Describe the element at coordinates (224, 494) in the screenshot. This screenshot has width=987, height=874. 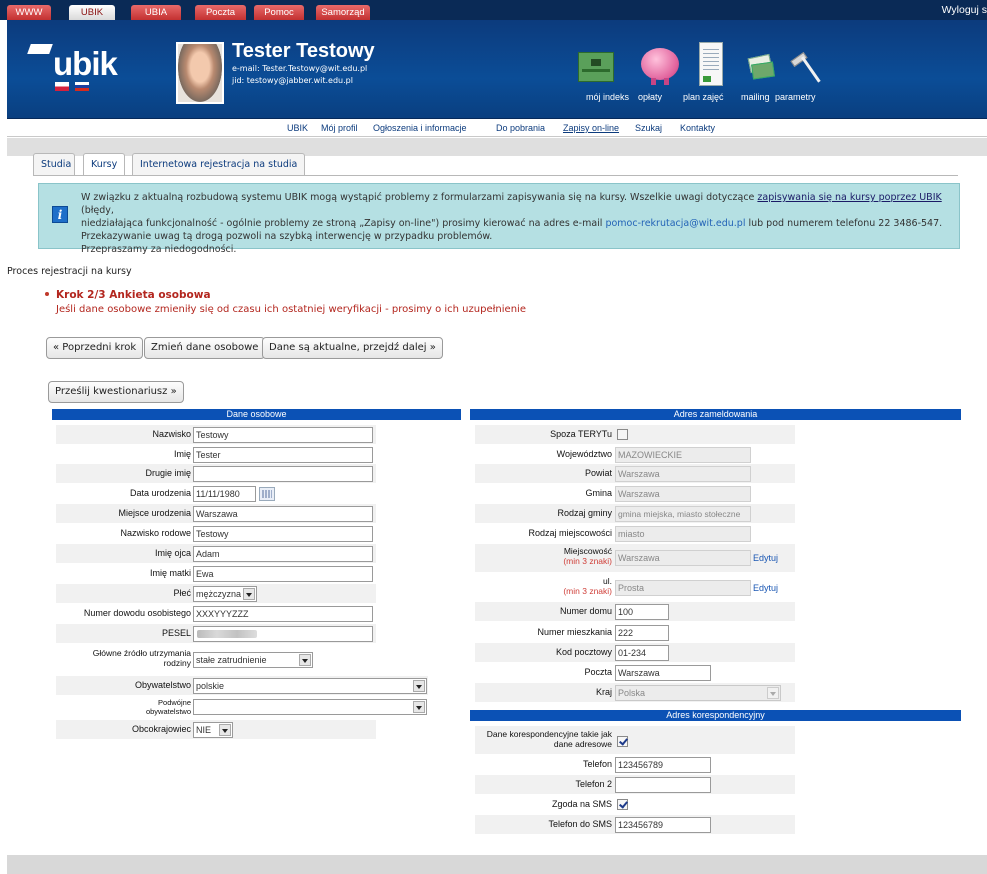
I see `data-urodzenia-field: 11/11/1980` at that location.